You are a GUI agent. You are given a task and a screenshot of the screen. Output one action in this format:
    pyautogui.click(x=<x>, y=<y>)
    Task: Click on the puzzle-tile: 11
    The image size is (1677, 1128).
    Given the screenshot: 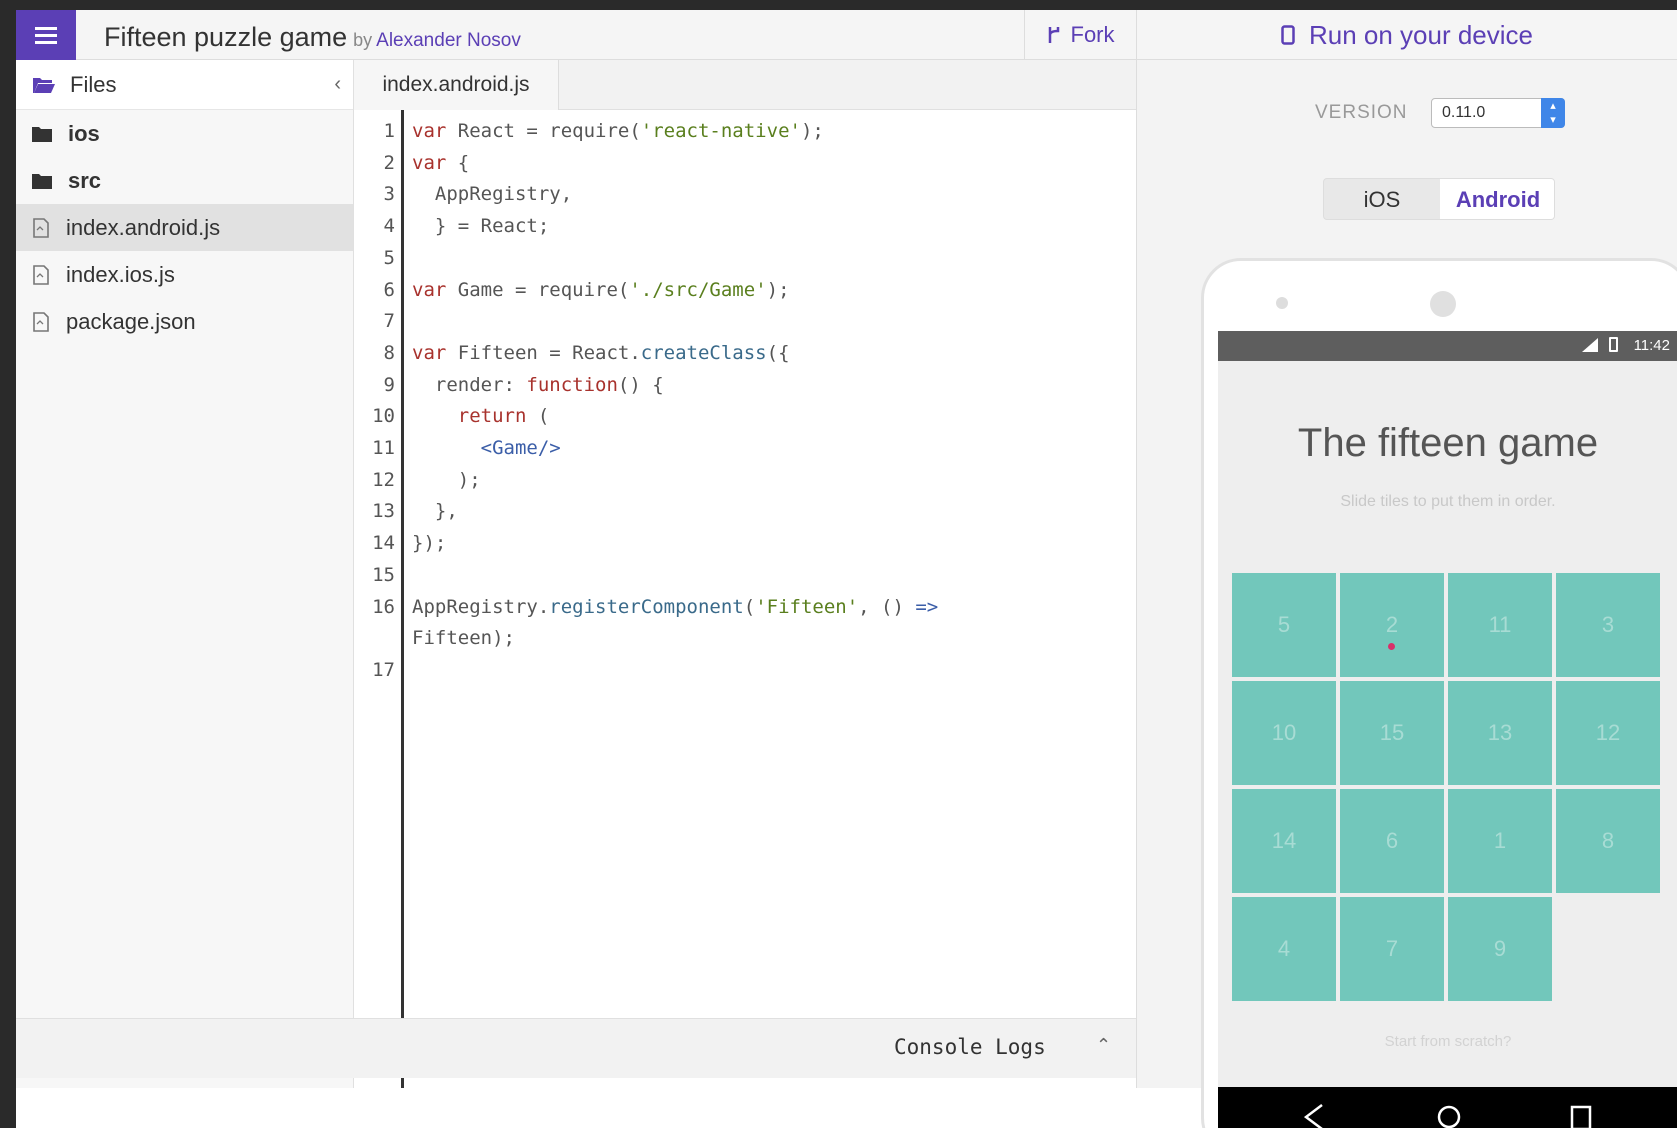 What is the action you would take?
    pyautogui.click(x=1500, y=625)
    